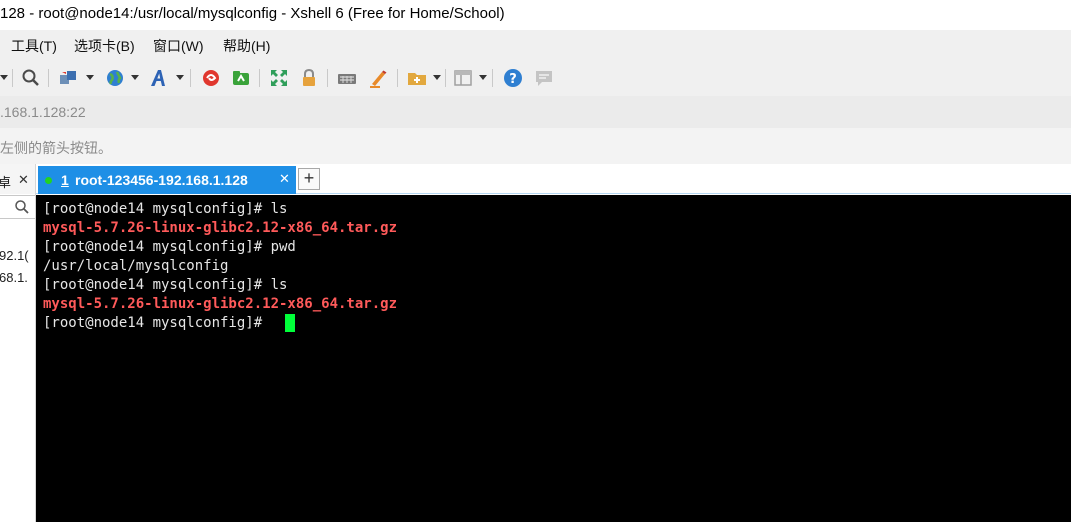 The width and height of the screenshot is (1071, 522). What do you see at coordinates (34, 46) in the screenshot?
I see `menu-tools: 工具(T)` at bounding box center [34, 46].